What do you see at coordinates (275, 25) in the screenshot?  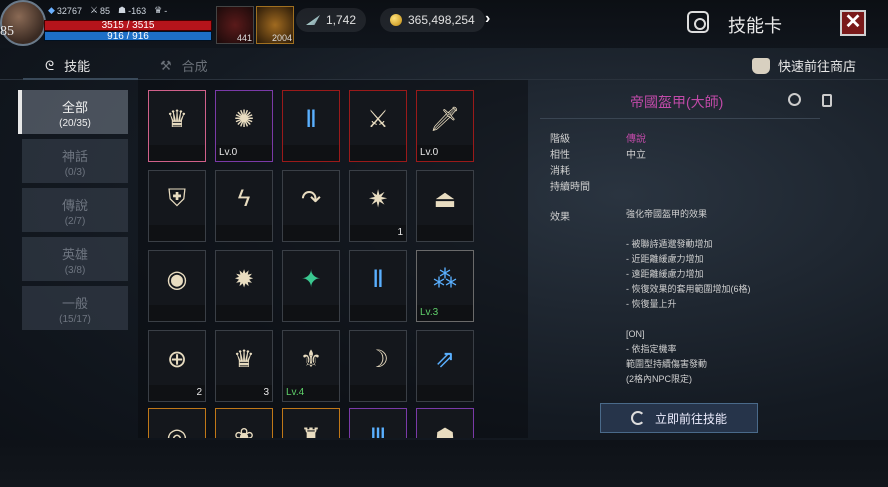 I see `item-slot: 2004` at bounding box center [275, 25].